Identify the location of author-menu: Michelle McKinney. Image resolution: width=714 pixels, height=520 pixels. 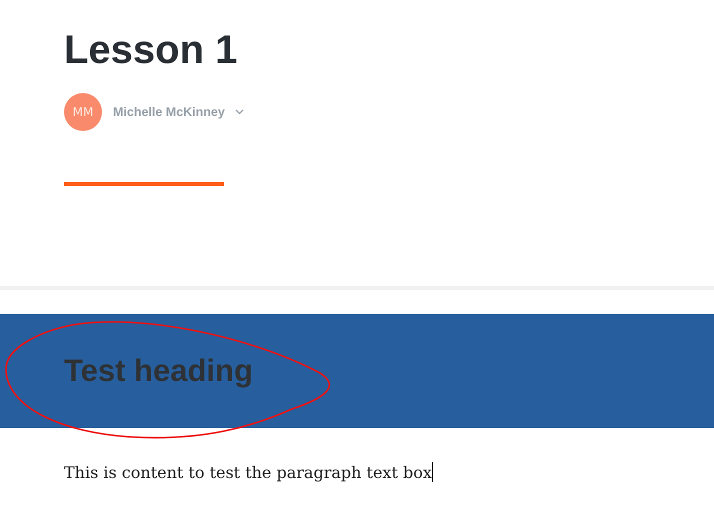
(178, 112).